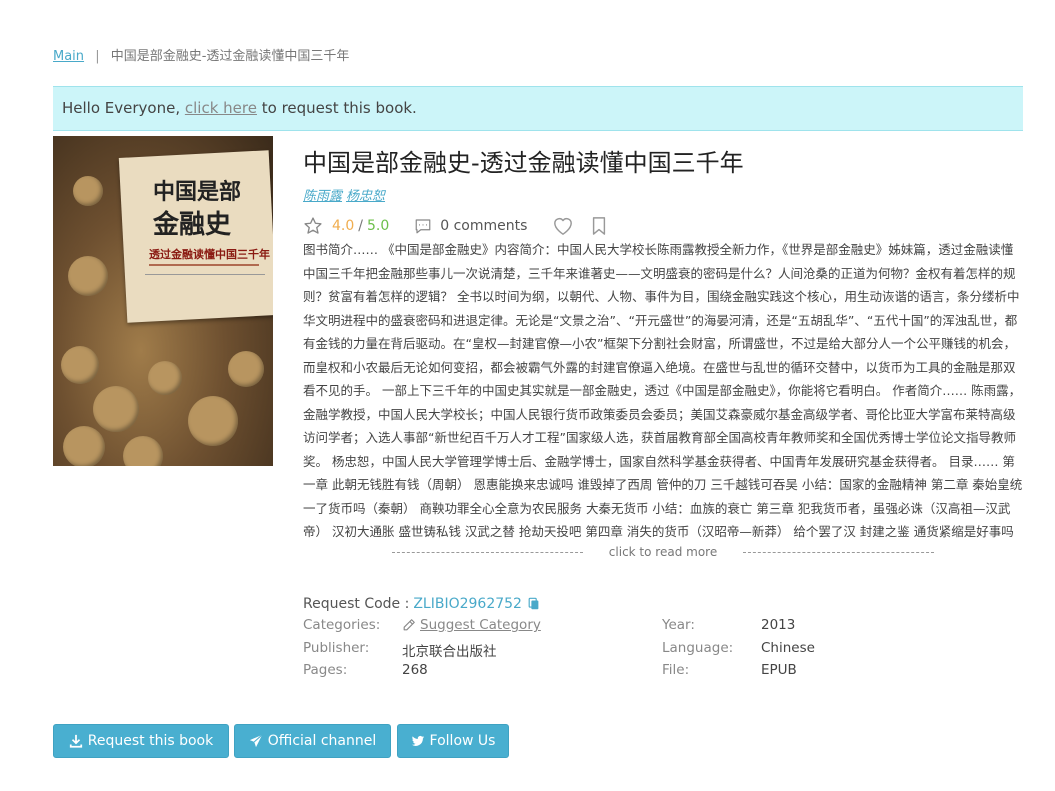 The height and width of the screenshot is (791, 1055). What do you see at coordinates (336, 108) in the screenshot?
I see `notice-suffix: to request this book.` at bounding box center [336, 108].